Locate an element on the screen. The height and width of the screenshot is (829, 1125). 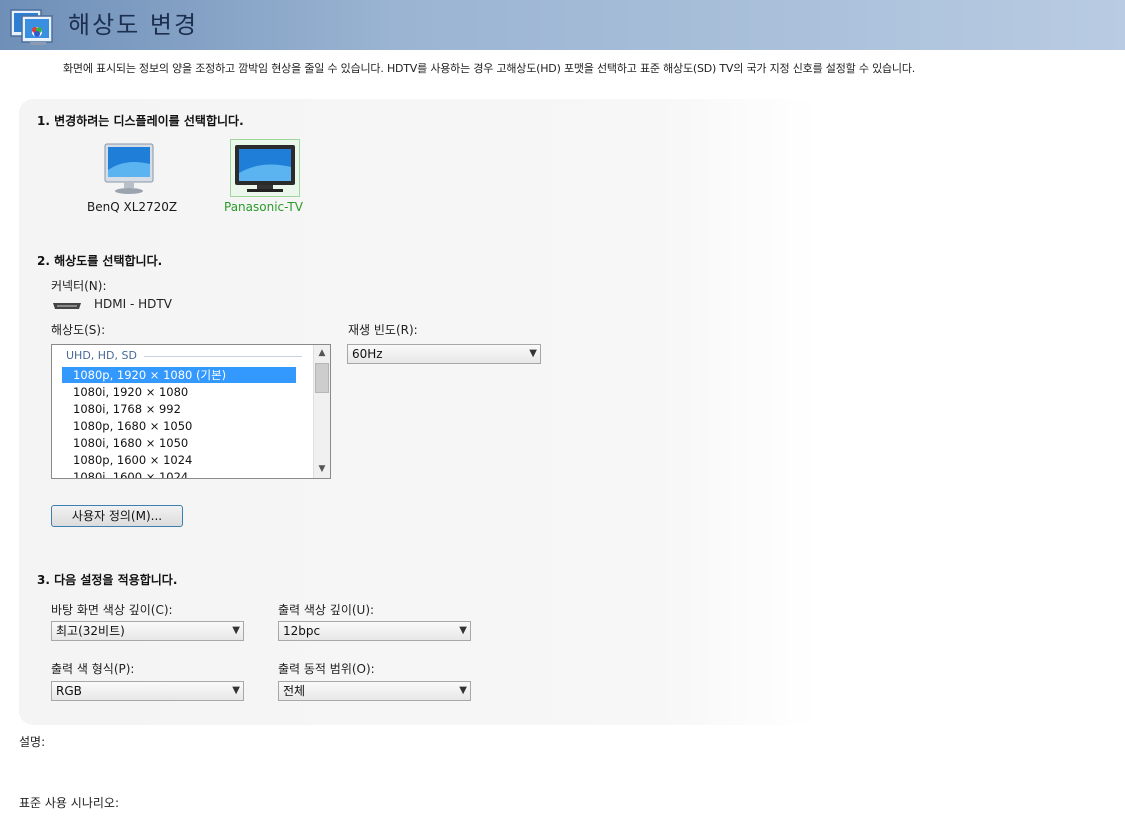
refresh-rate-value: 60Hz is located at coordinates (367, 354).